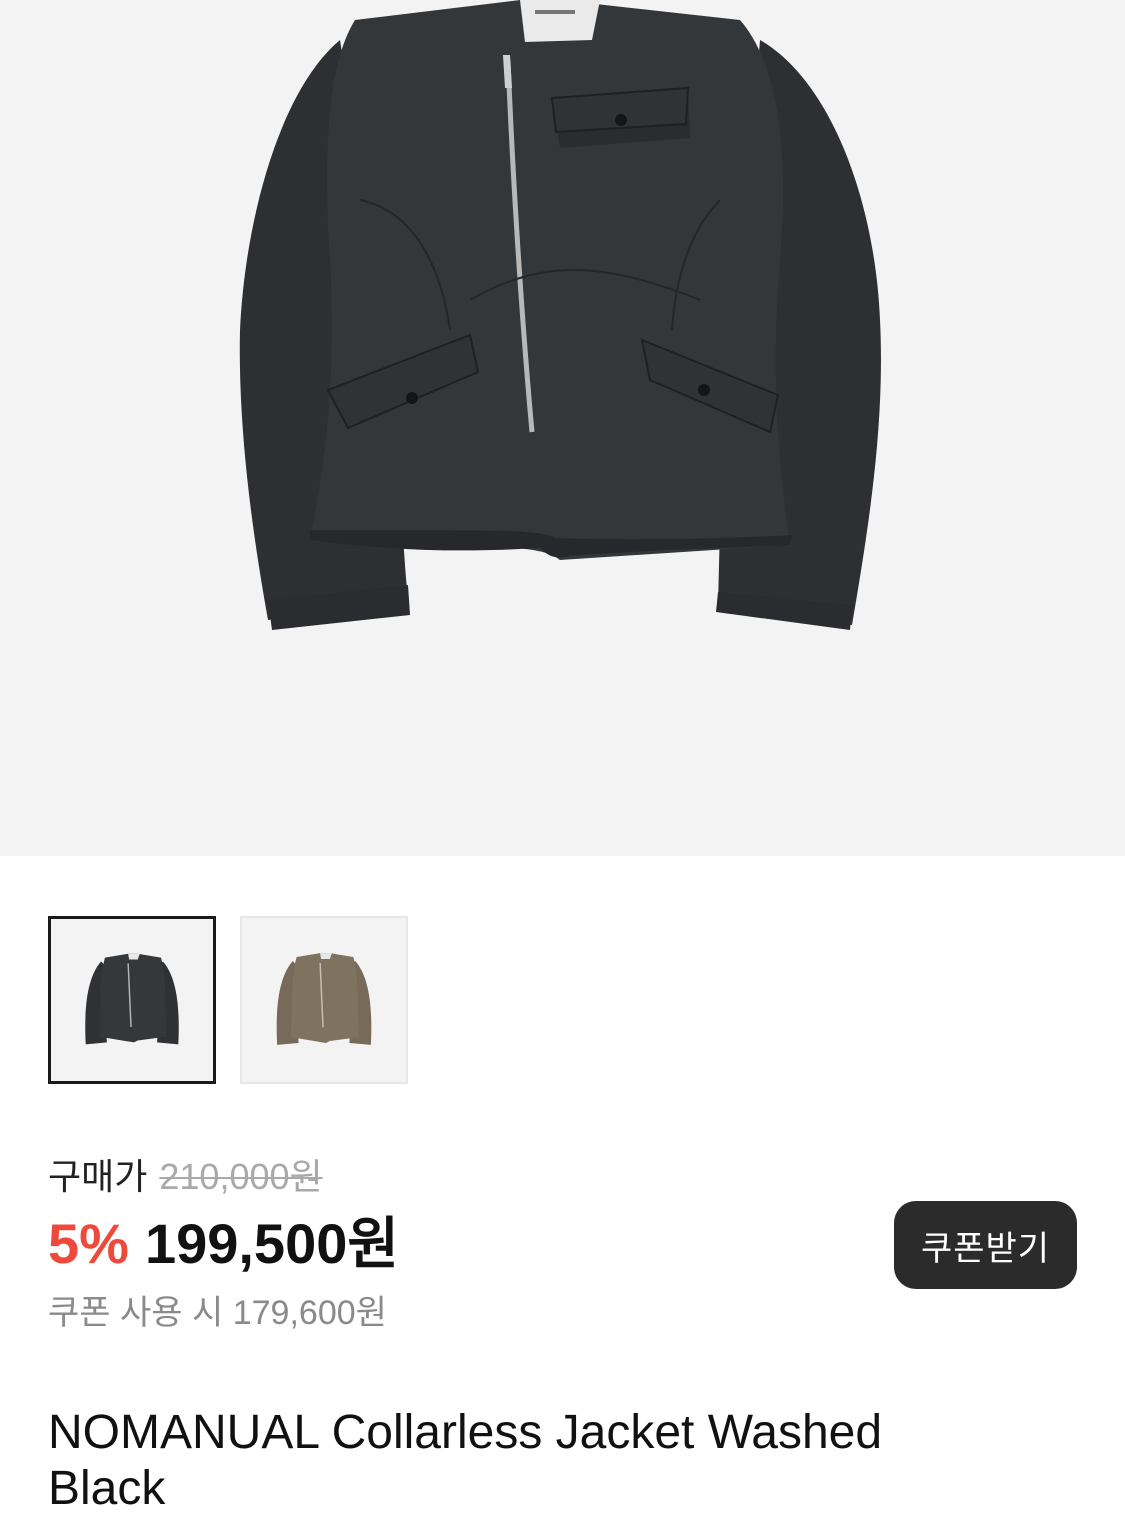 This screenshot has height=1517, width=1125. I want to click on jacket-thumbnail-black, so click(132, 999).